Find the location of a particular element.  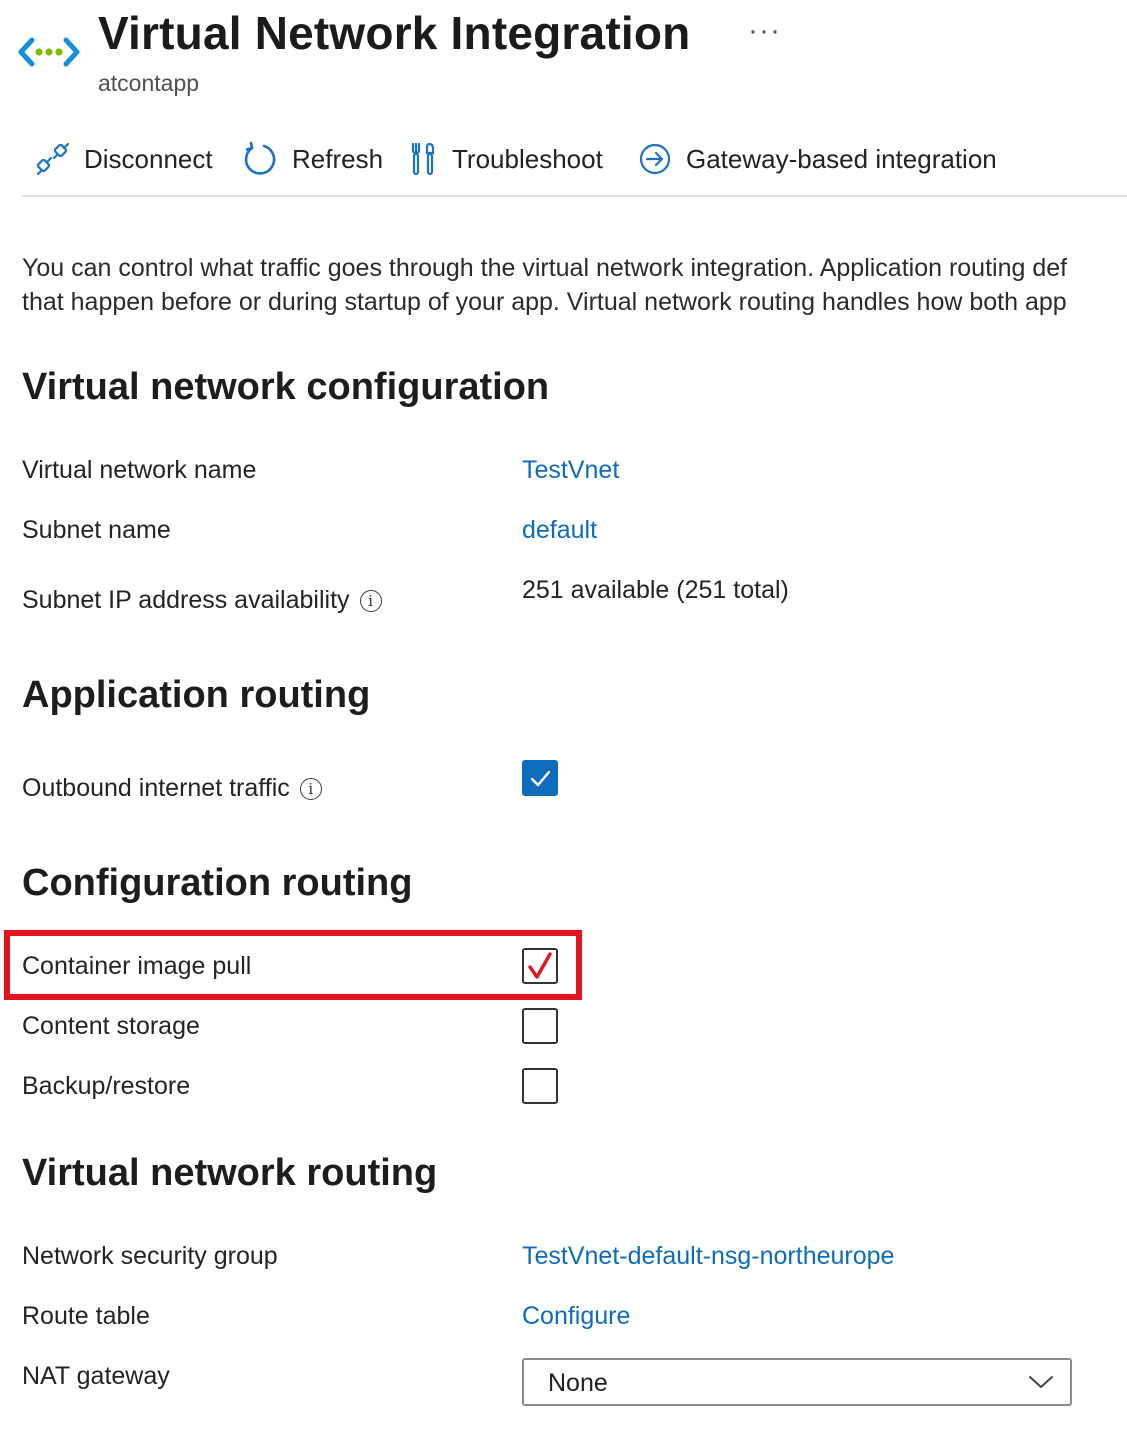

gateway-integration-label: Gateway-based integration is located at coordinates (841, 158).